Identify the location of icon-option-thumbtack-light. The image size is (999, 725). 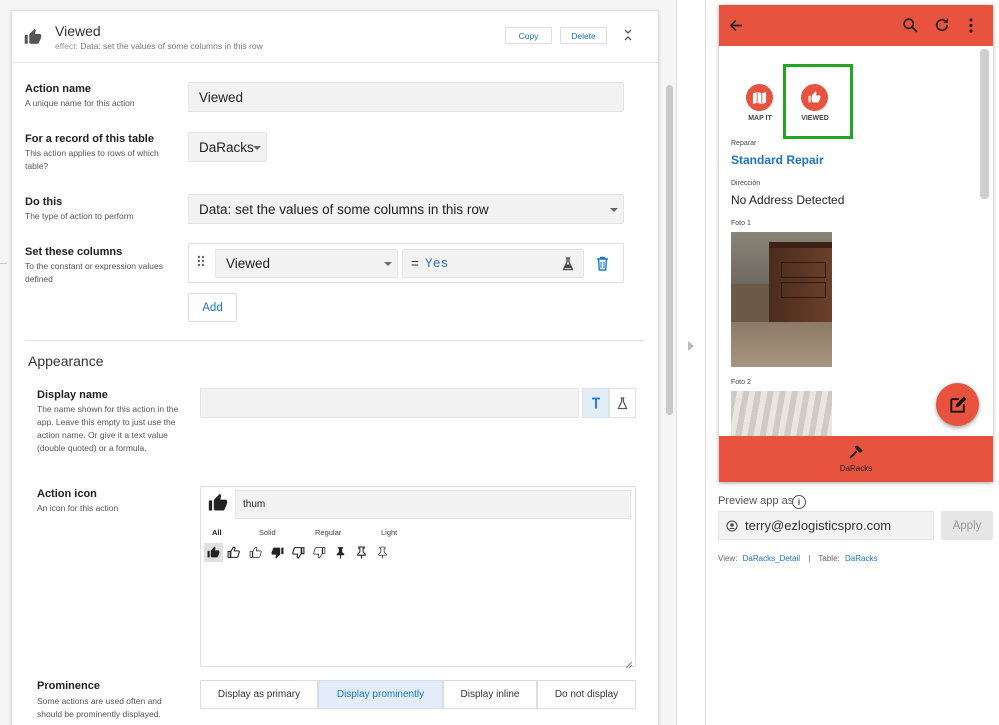
(382, 552).